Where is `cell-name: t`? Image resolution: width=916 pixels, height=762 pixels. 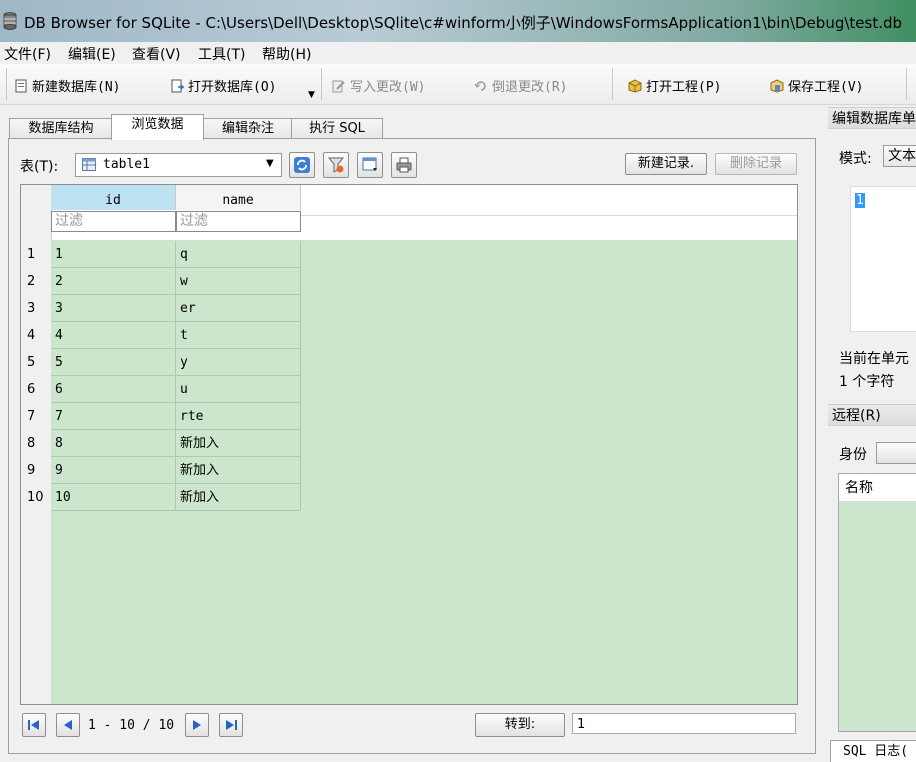
cell-name: t is located at coordinates (238, 335).